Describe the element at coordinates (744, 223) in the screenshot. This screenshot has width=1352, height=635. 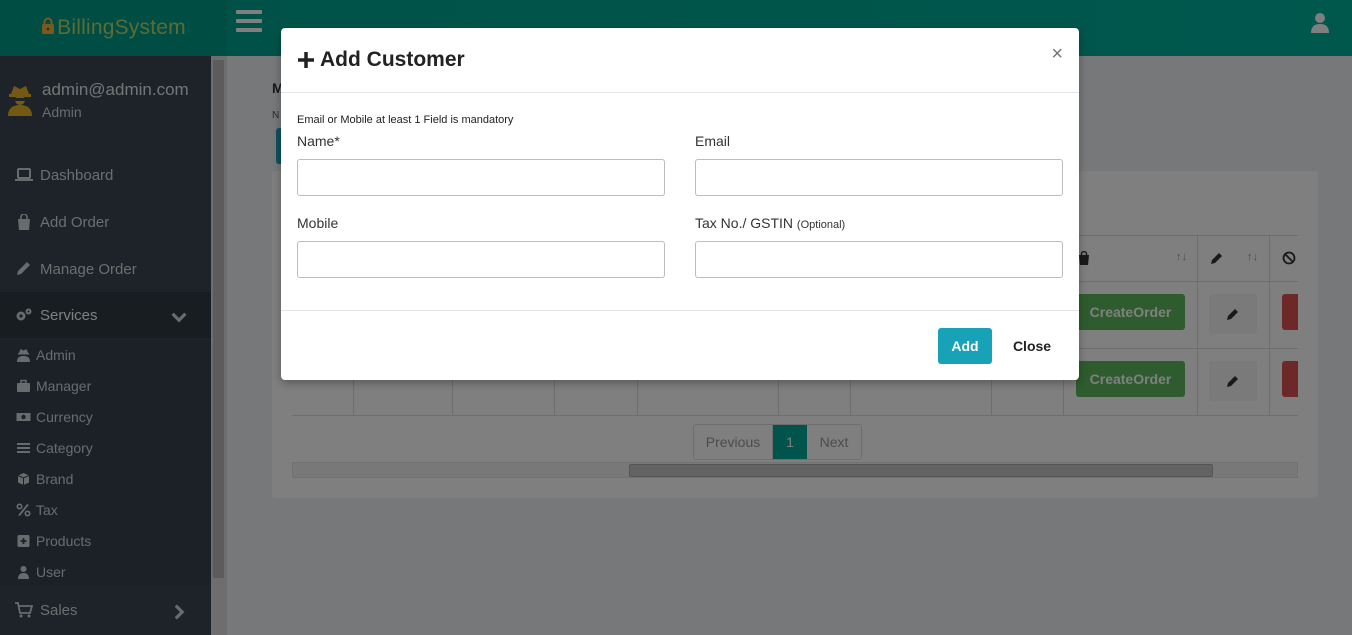
I see `tax-label-text: Tax No./ GSTIN` at that location.